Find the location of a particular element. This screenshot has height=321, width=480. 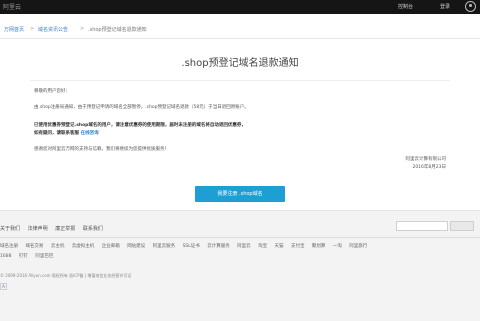

notice-closing: 感谢您对阿里云万网的支持与信赖，我们将继续为您提供优质服务！ is located at coordinates (101, 149).